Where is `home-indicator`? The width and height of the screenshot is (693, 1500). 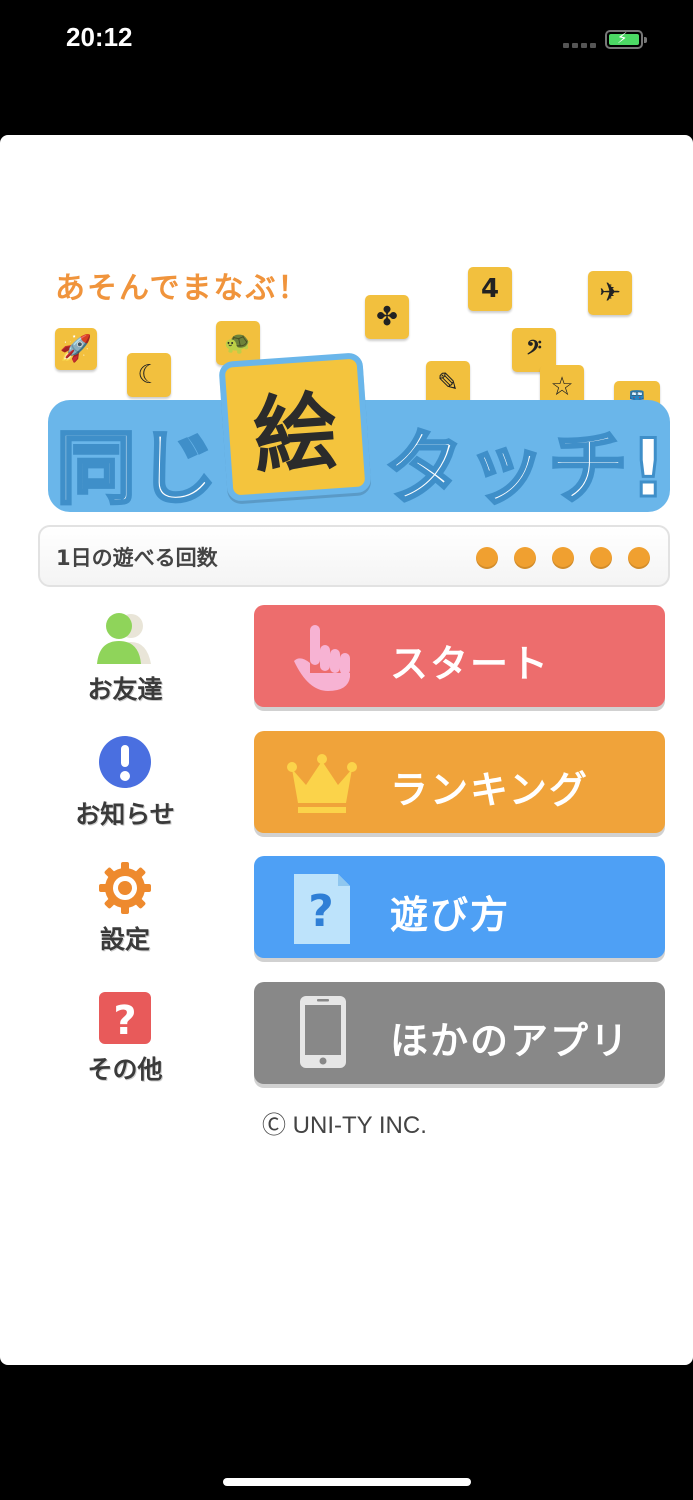
home-indicator is located at coordinates (347, 1482).